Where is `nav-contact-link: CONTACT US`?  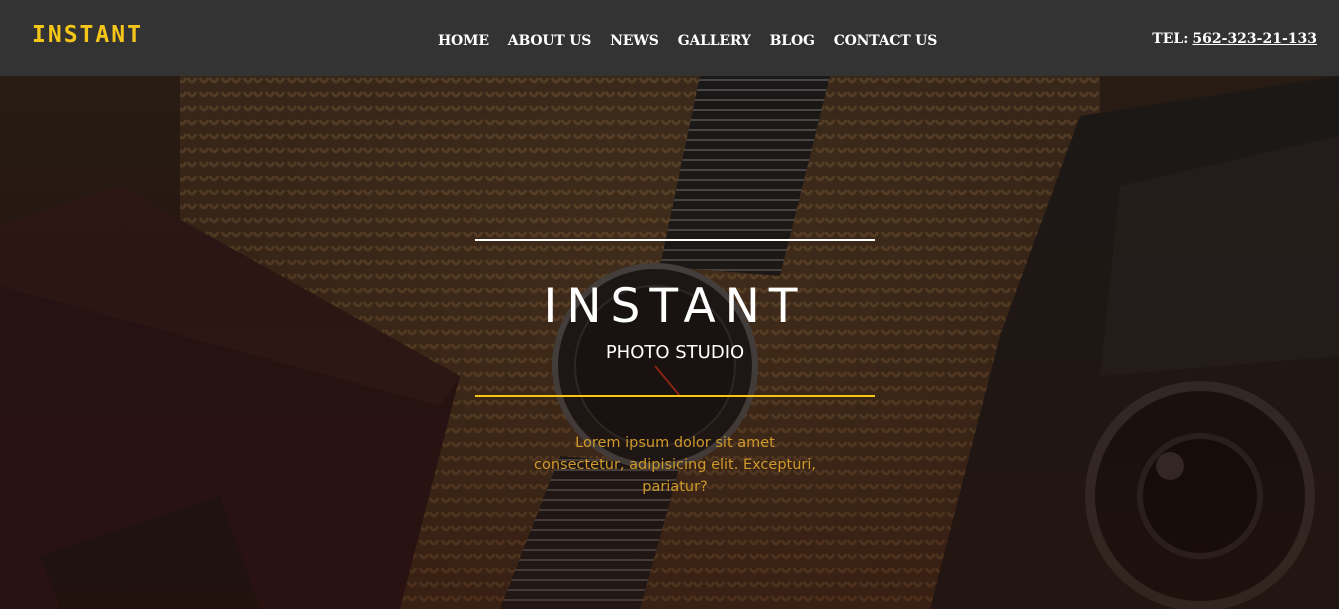 nav-contact-link: CONTACT US is located at coordinates (886, 41).